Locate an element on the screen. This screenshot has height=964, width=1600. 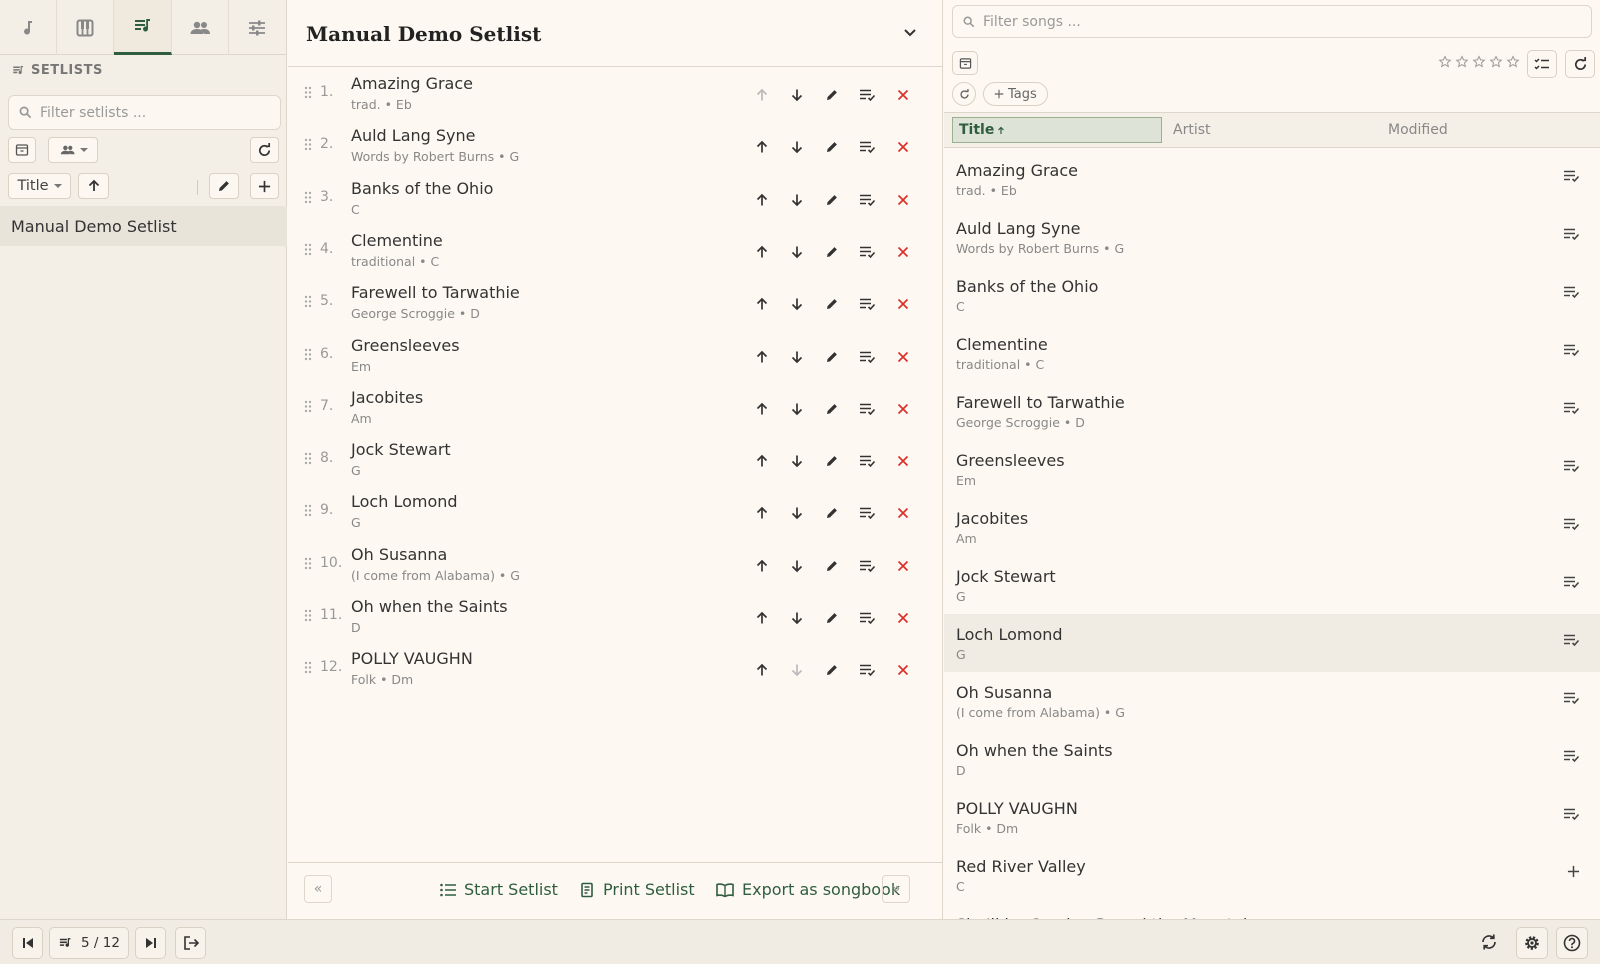
sort-direction-button is located at coordinates (93, 186).